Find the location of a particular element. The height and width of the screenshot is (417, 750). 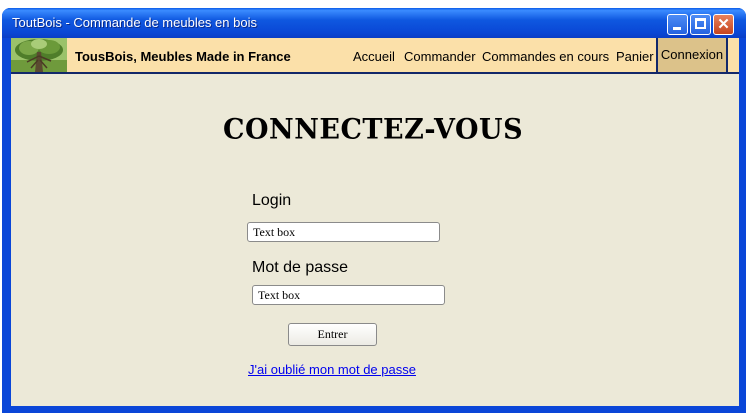

password-input is located at coordinates (348, 295).